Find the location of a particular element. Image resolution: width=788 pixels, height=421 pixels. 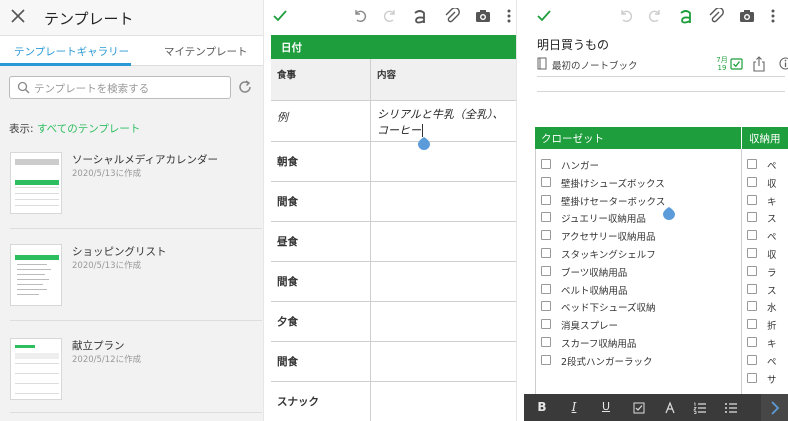

col-header-content: 内容 is located at coordinates (443, 79).